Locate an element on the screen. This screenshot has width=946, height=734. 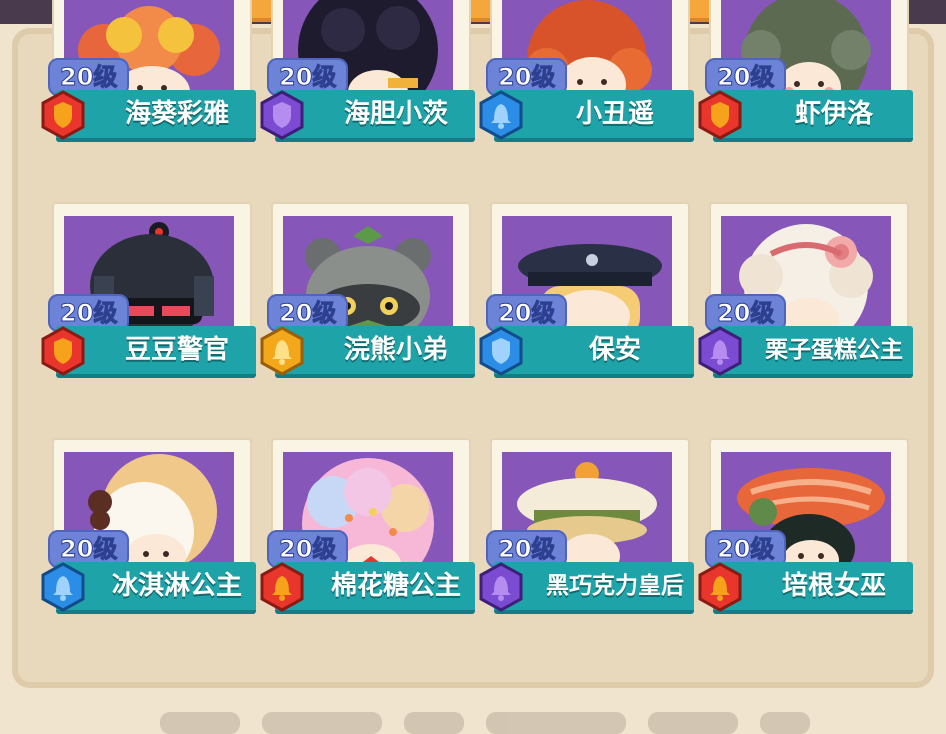
character-card: 20级 保安 is located at coordinates (586, 303).